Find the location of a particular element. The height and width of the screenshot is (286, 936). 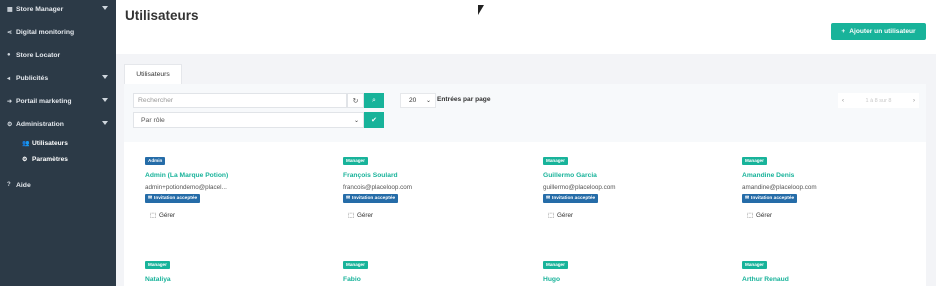

store-icon: ▦ is located at coordinates (10, 9).